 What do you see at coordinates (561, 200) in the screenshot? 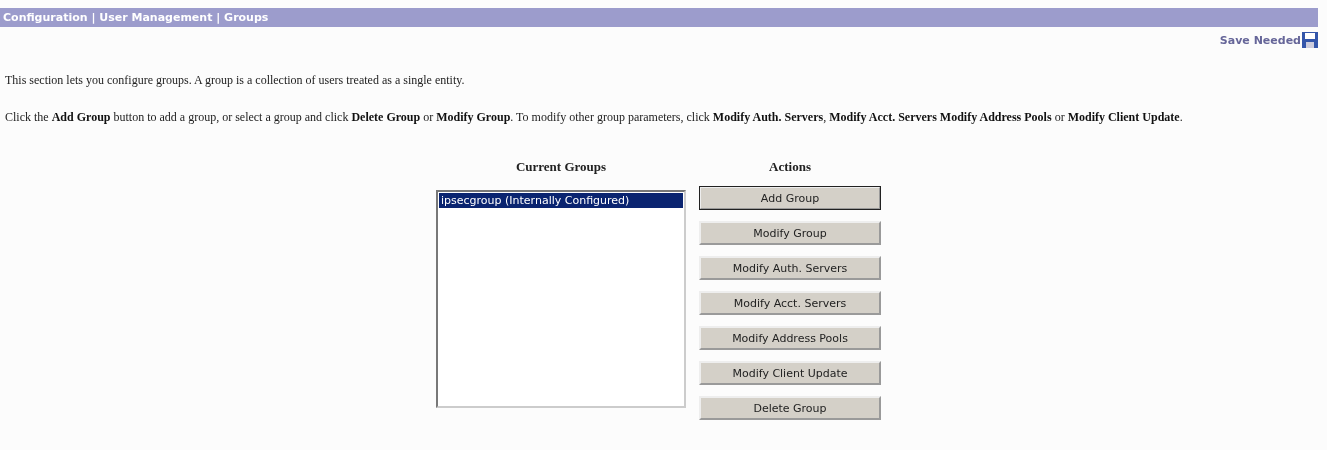
I see `list-item: ipsecgroup (Internally Configured)` at bounding box center [561, 200].